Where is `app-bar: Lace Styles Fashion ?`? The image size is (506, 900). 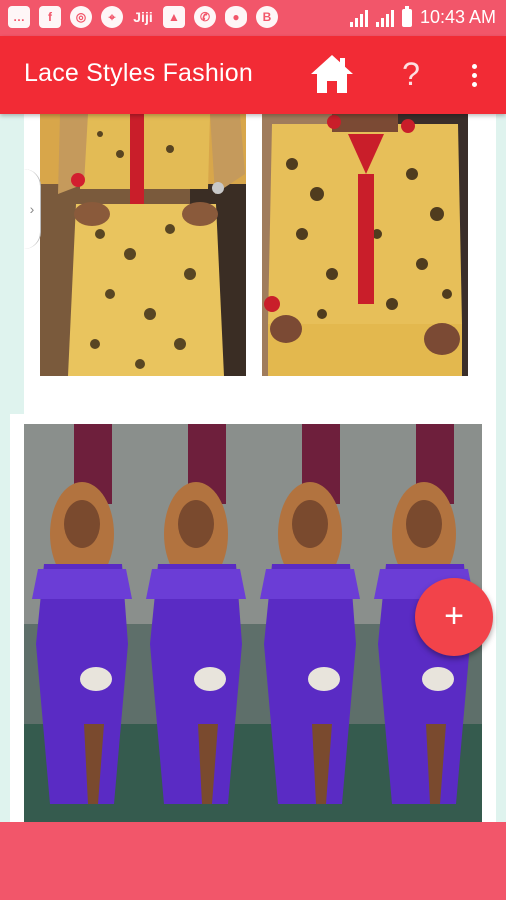
app-bar: Lace Styles Fashion ? is located at coordinates (253, 75).